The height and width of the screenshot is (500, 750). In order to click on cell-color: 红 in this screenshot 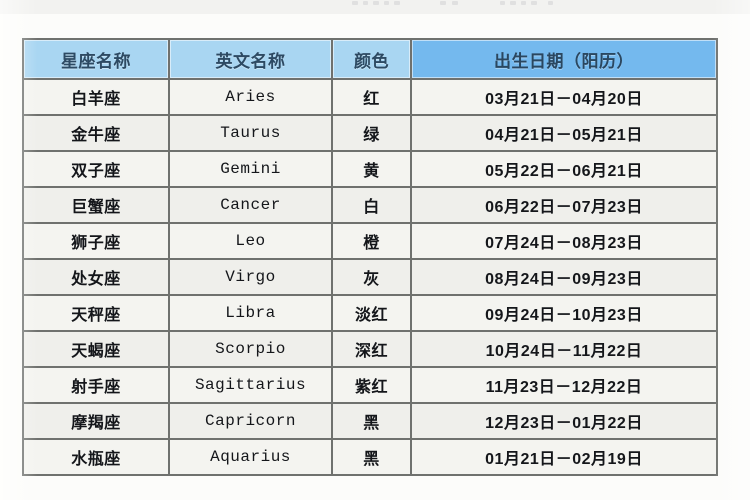, I will do `click(372, 98)`.